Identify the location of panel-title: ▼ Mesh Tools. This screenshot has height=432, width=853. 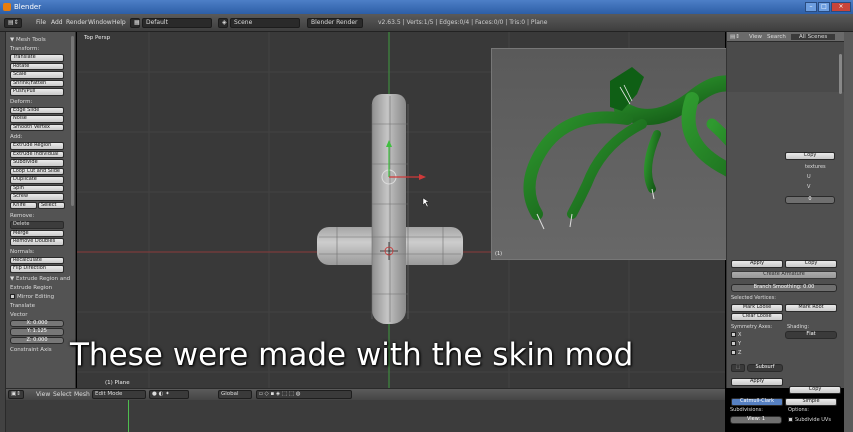
(40, 40).